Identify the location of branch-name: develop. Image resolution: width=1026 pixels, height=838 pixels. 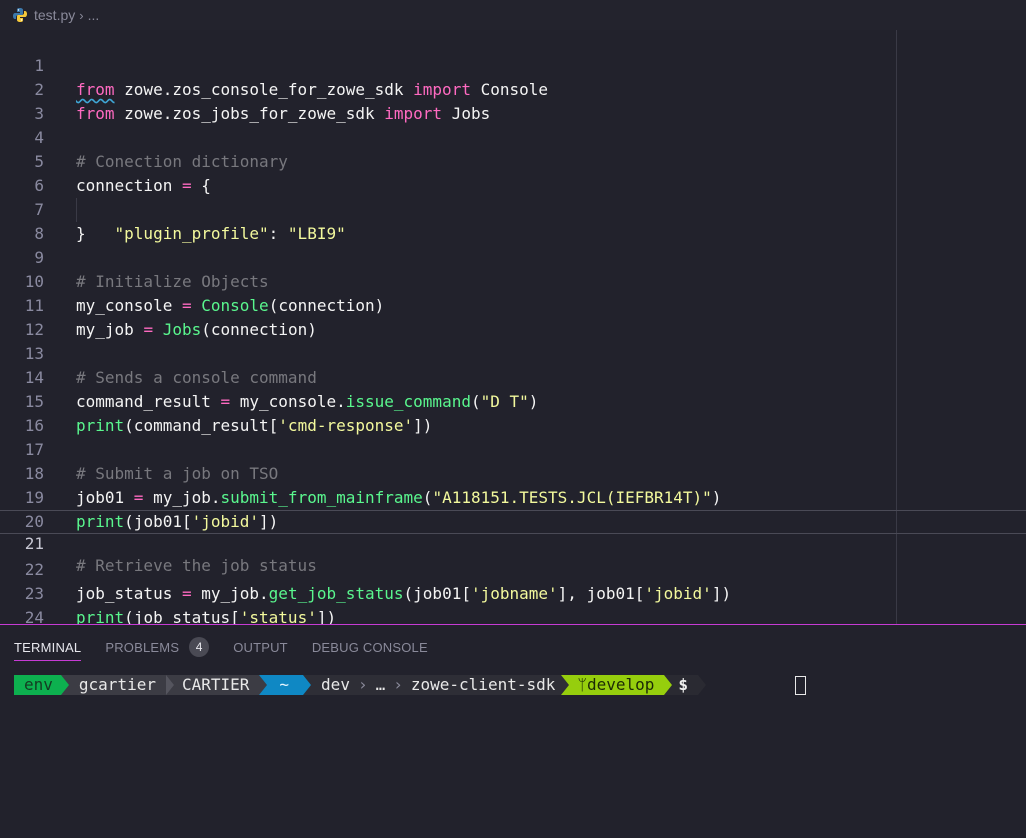
(620, 684).